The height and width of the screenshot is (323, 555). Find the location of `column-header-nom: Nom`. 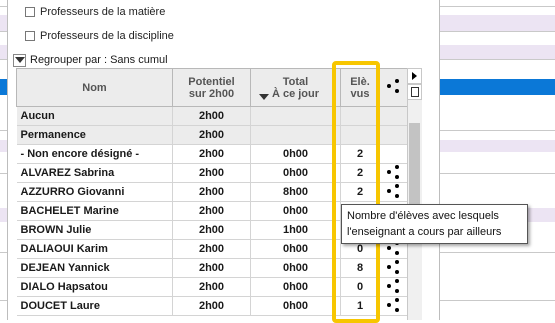

column-header-nom: Nom is located at coordinates (94, 87).